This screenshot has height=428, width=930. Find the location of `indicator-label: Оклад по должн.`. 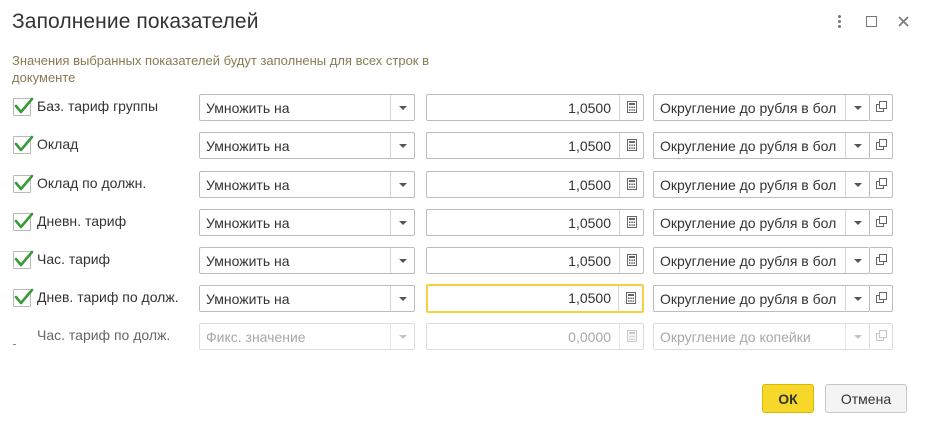

indicator-label: Оклад по должн. is located at coordinates (92, 183).